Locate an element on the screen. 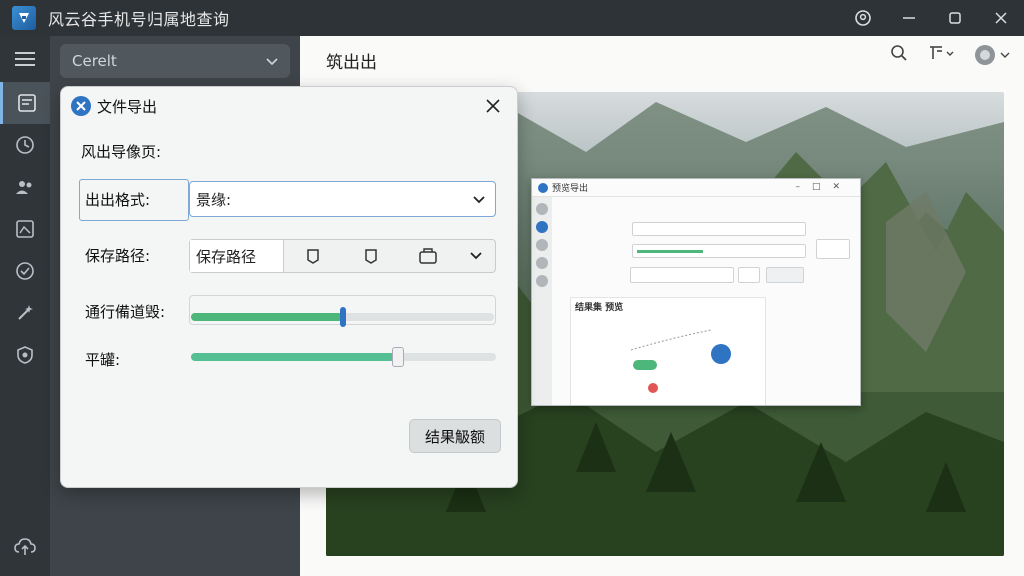  clock-icon is located at coordinates (25, 145).